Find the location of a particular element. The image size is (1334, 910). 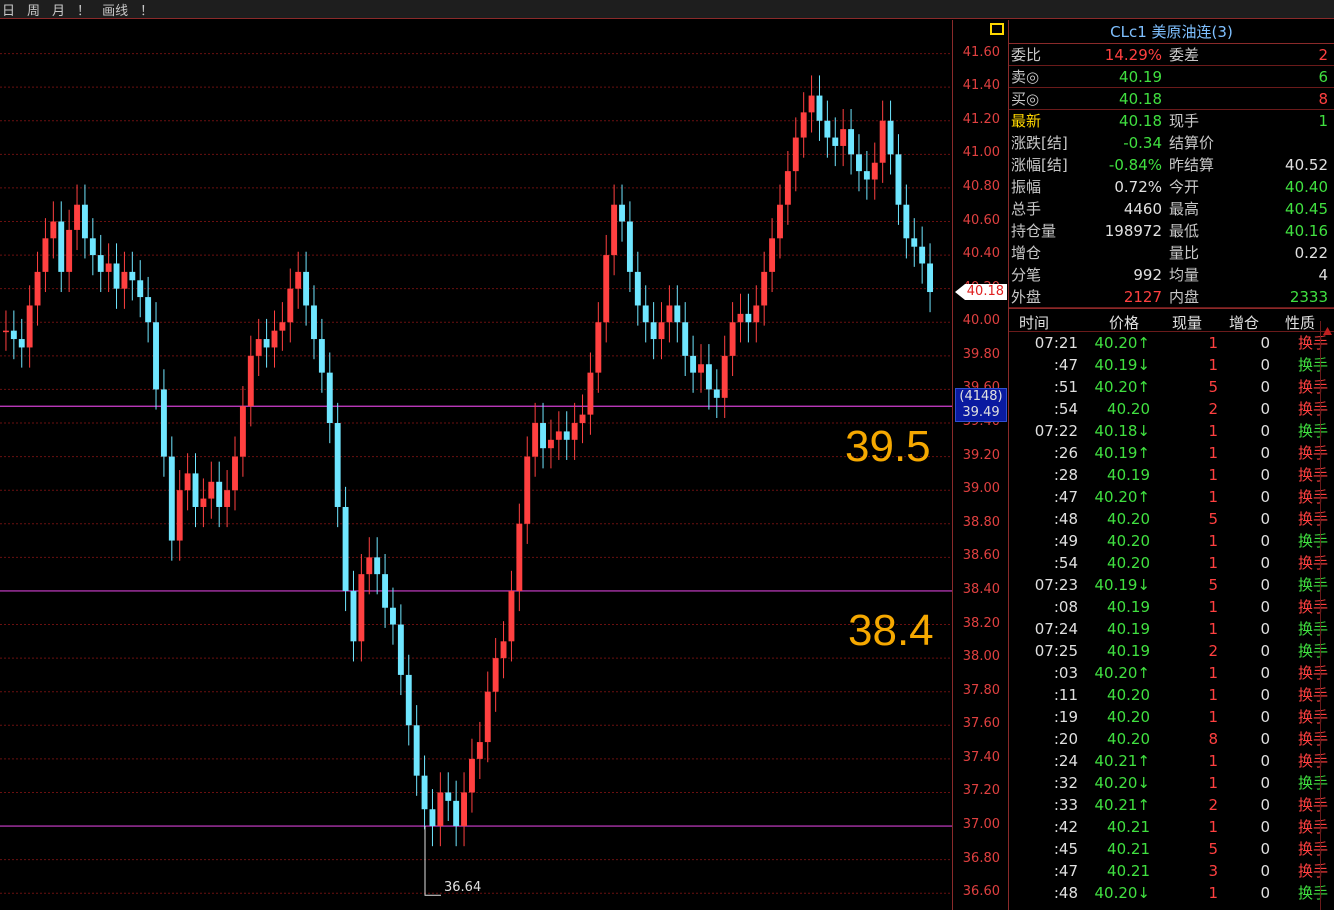

tick-row: :45 40.21 5 0 换手 is located at coordinates (1171, 849).